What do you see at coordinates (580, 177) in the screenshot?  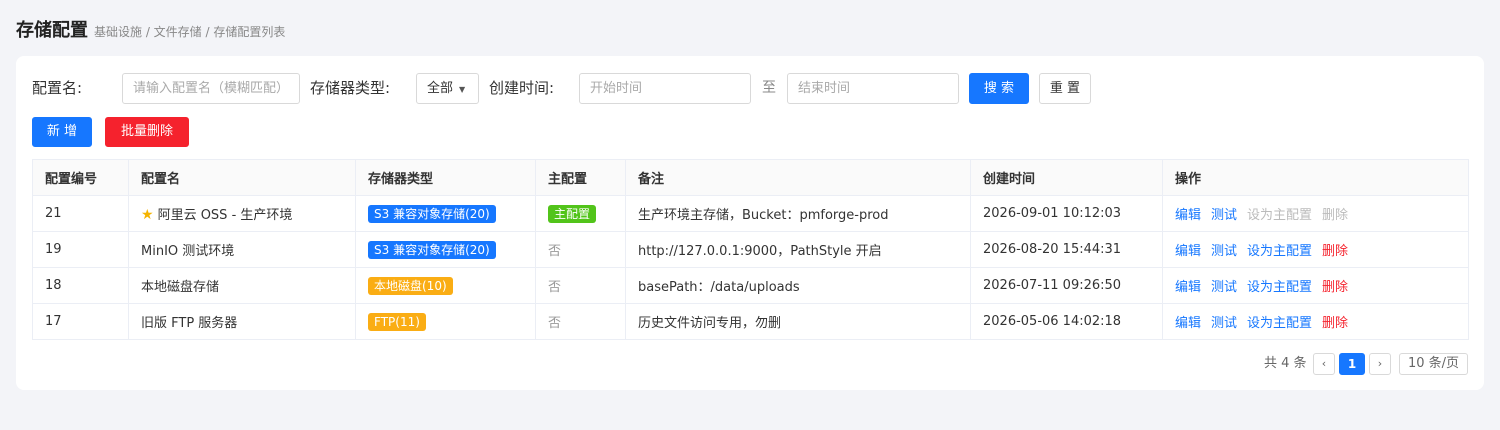 I see `header-master: 主配置` at bounding box center [580, 177].